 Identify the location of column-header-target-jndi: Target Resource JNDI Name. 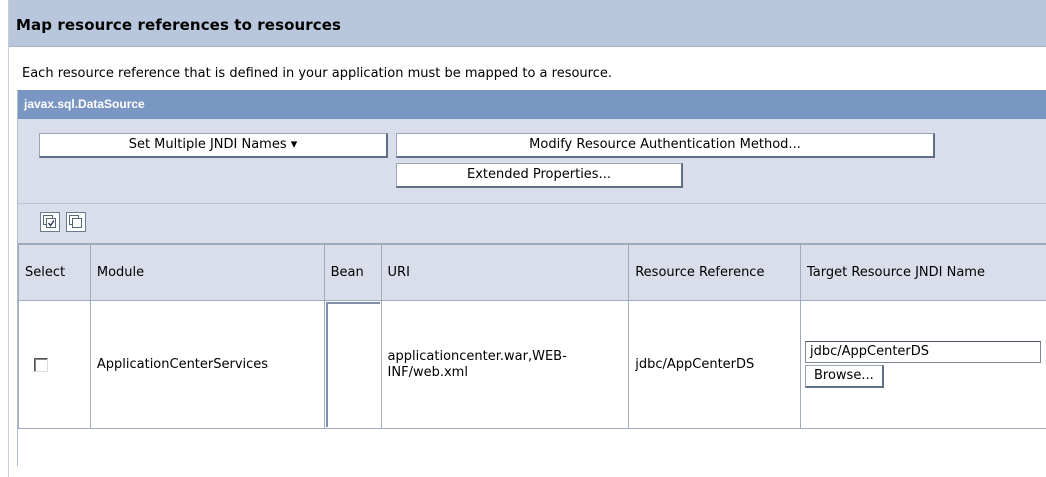
(922, 272).